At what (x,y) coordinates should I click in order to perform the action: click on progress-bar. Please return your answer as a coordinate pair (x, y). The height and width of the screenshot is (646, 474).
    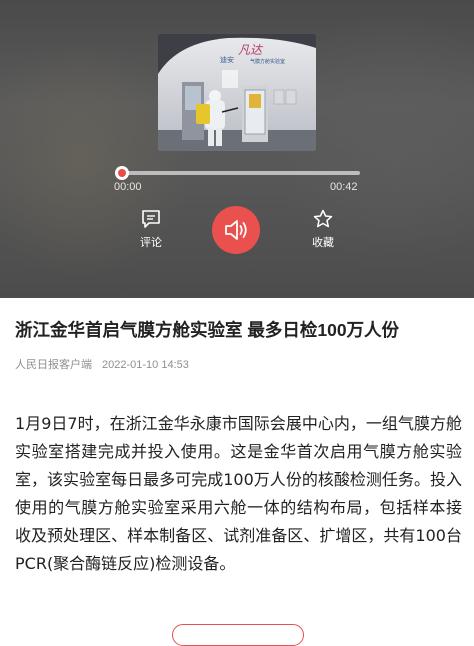
    Looking at the image, I should click on (240, 173).